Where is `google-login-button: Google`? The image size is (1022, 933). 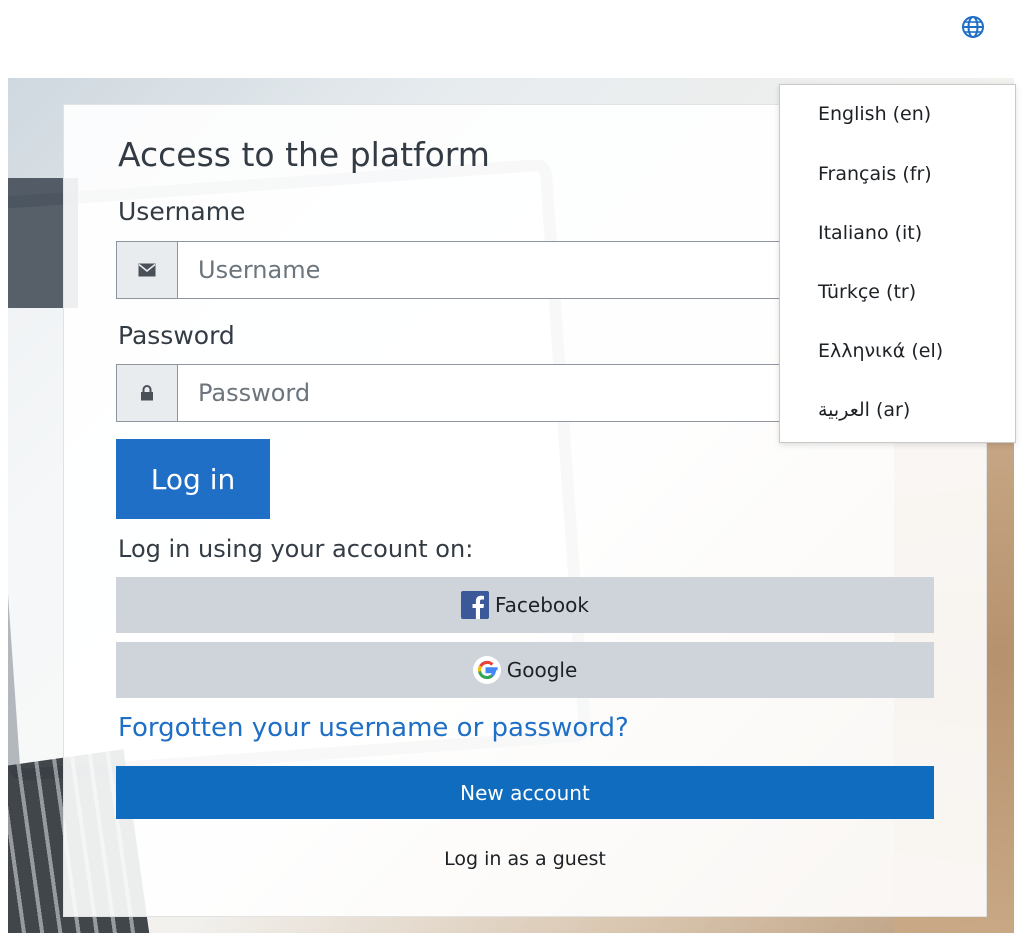
google-login-button: Google is located at coordinates (525, 670).